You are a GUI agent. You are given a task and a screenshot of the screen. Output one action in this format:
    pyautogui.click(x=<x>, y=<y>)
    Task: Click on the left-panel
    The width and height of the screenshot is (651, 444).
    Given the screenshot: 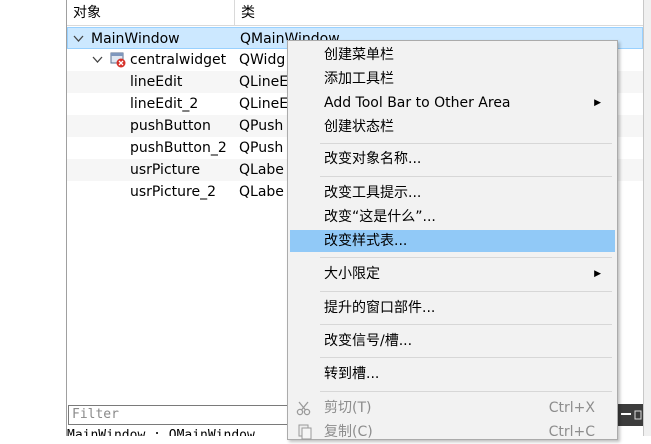 What is the action you would take?
    pyautogui.click(x=33, y=218)
    